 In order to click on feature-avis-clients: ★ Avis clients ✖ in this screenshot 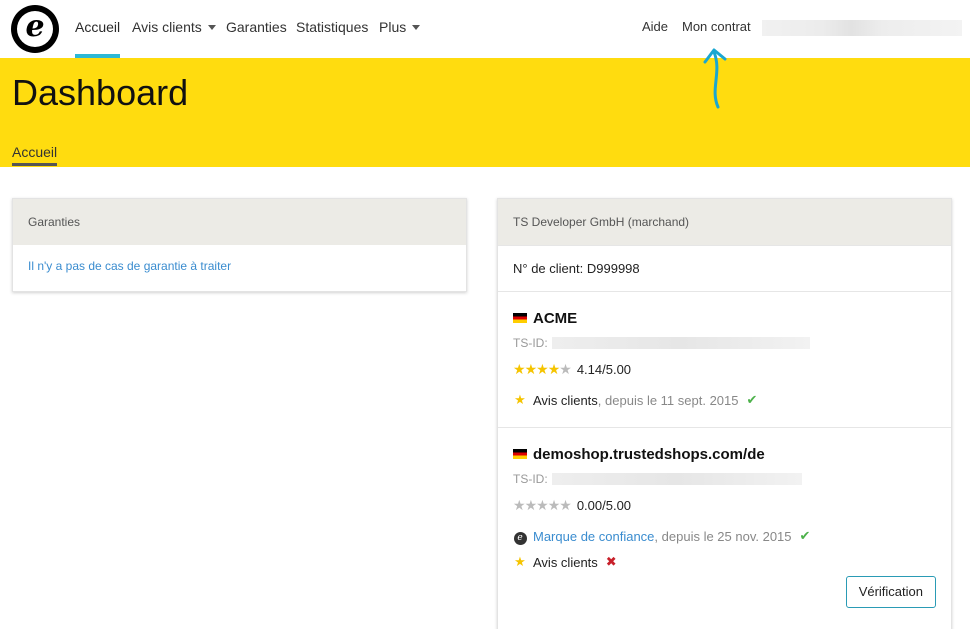, I will do `click(724, 562)`.